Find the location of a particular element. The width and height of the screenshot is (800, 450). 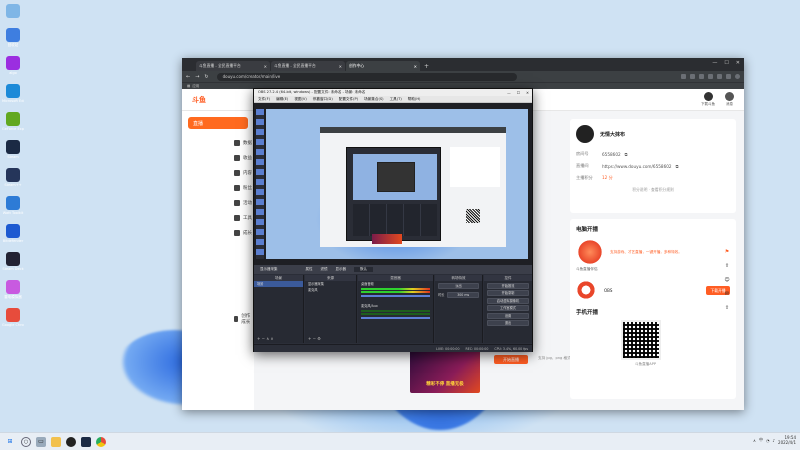

sidebar-item: 内容 is located at coordinates (218, 172).